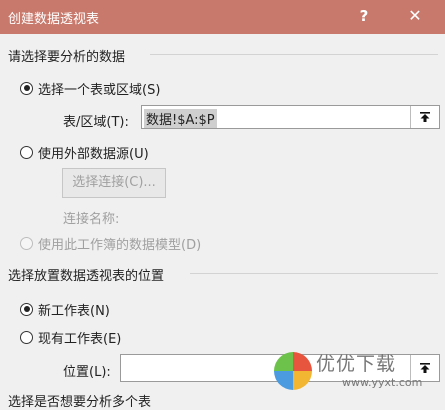 The height and width of the screenshot is (410, 445). I want to click on location-label: 位置(L):, so click(87, 372).